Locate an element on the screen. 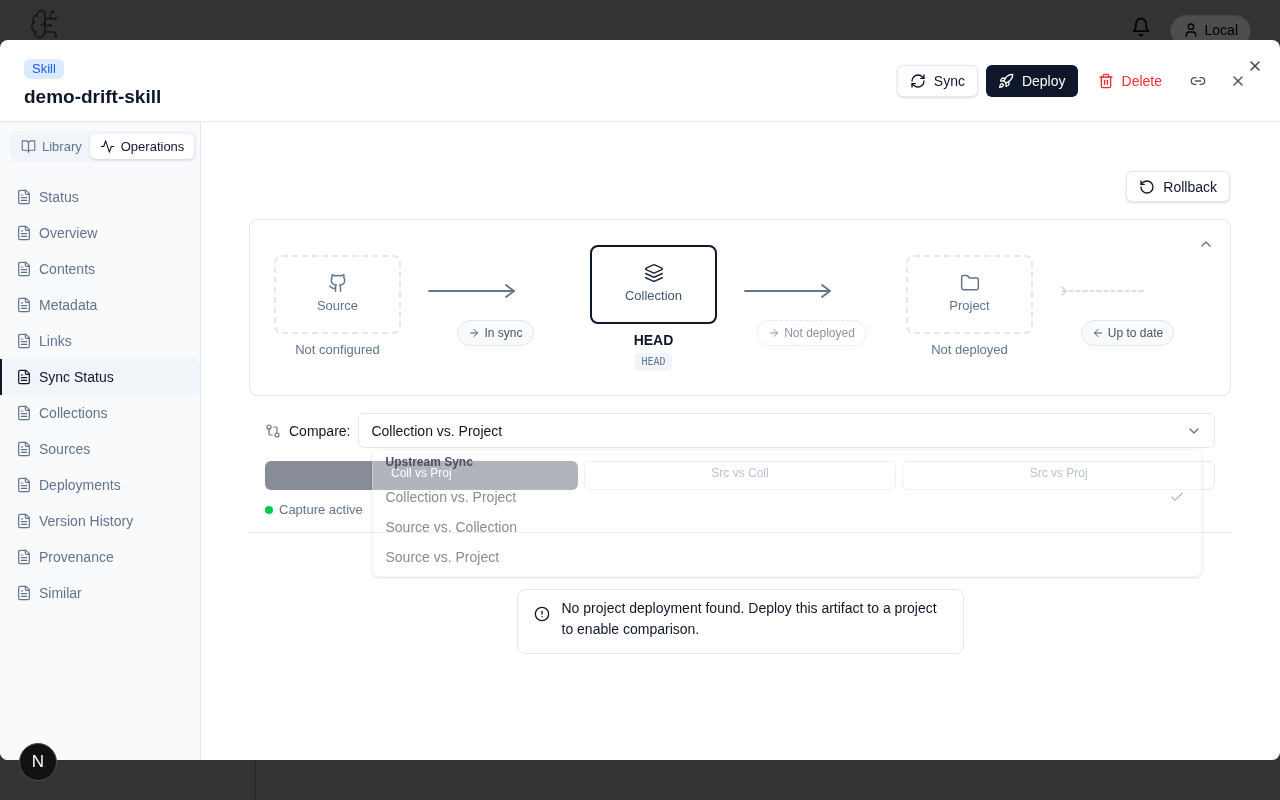 The height and width of the screenshot is (800, 1280). nav-item: Contents is located at coordinates (100, 269).